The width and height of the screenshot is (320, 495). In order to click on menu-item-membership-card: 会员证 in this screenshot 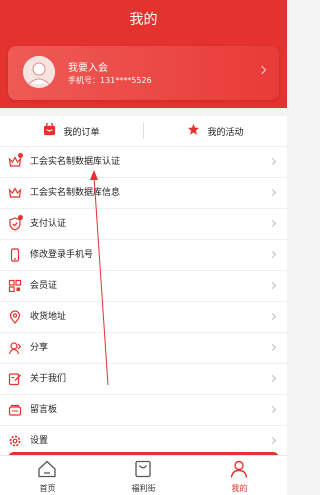, I will do `click(143, 286)`.